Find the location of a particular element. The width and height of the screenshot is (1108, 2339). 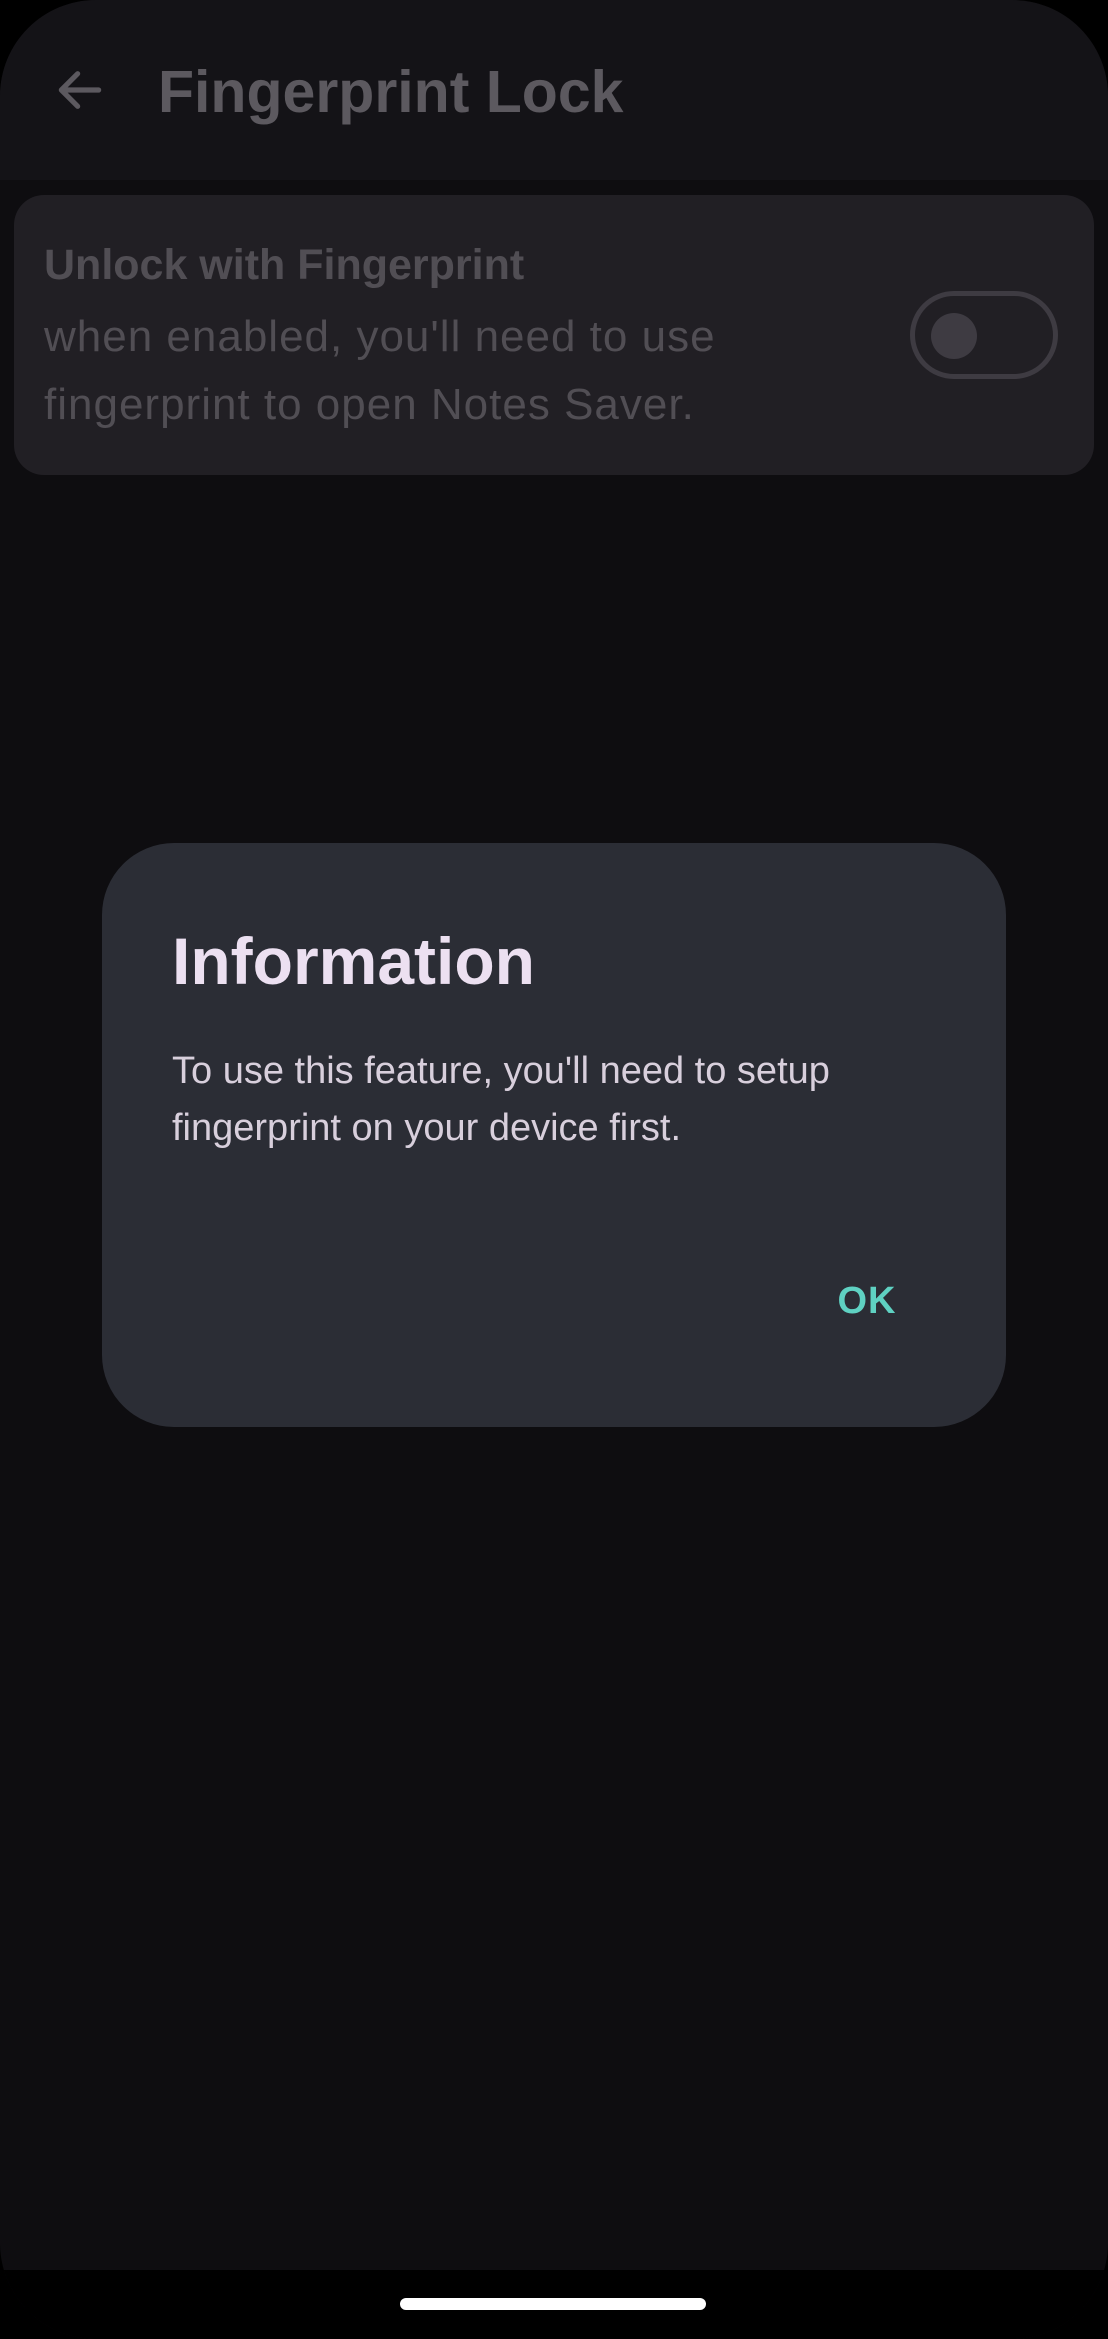

app-bar: Fingerprint Lock is located at coordinates (554, 90).